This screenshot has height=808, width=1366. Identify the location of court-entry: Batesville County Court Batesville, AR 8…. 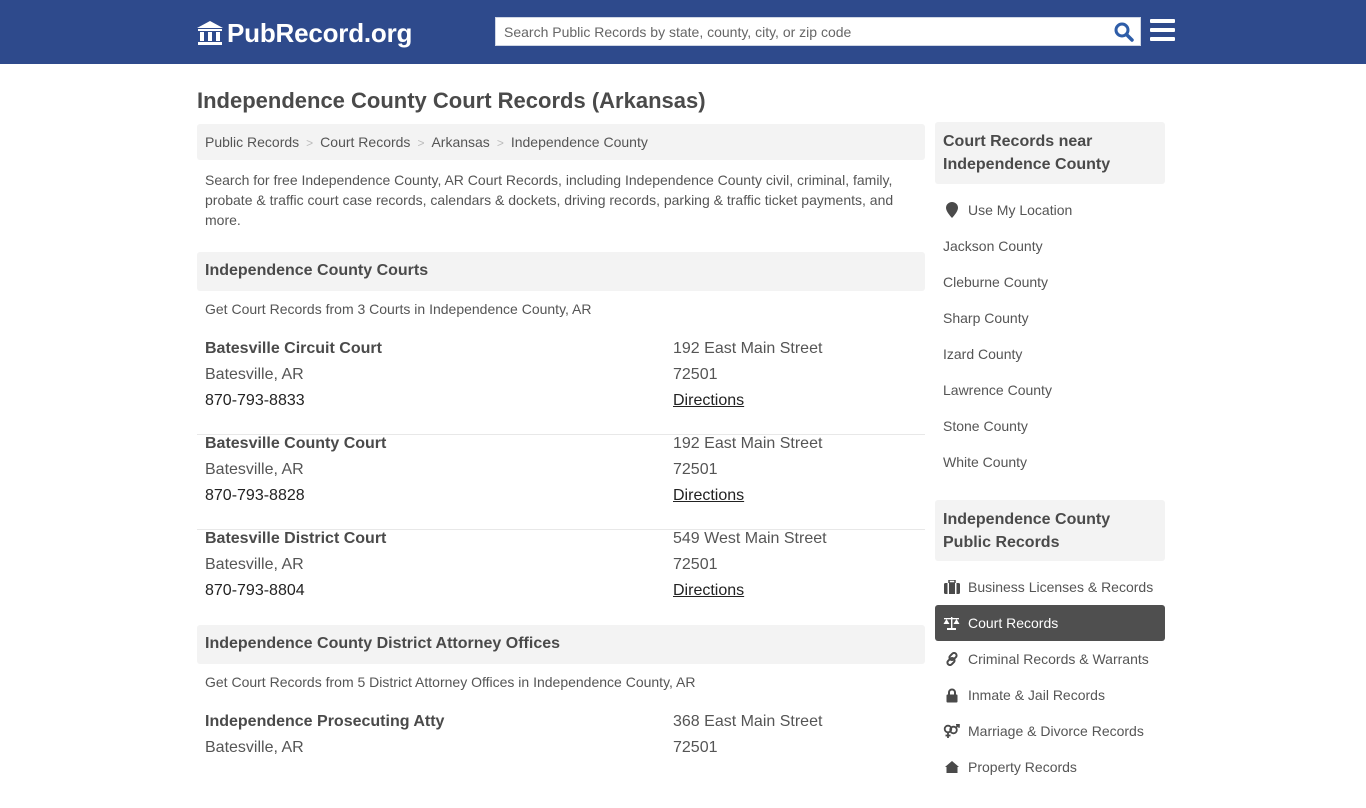
(561, 482).